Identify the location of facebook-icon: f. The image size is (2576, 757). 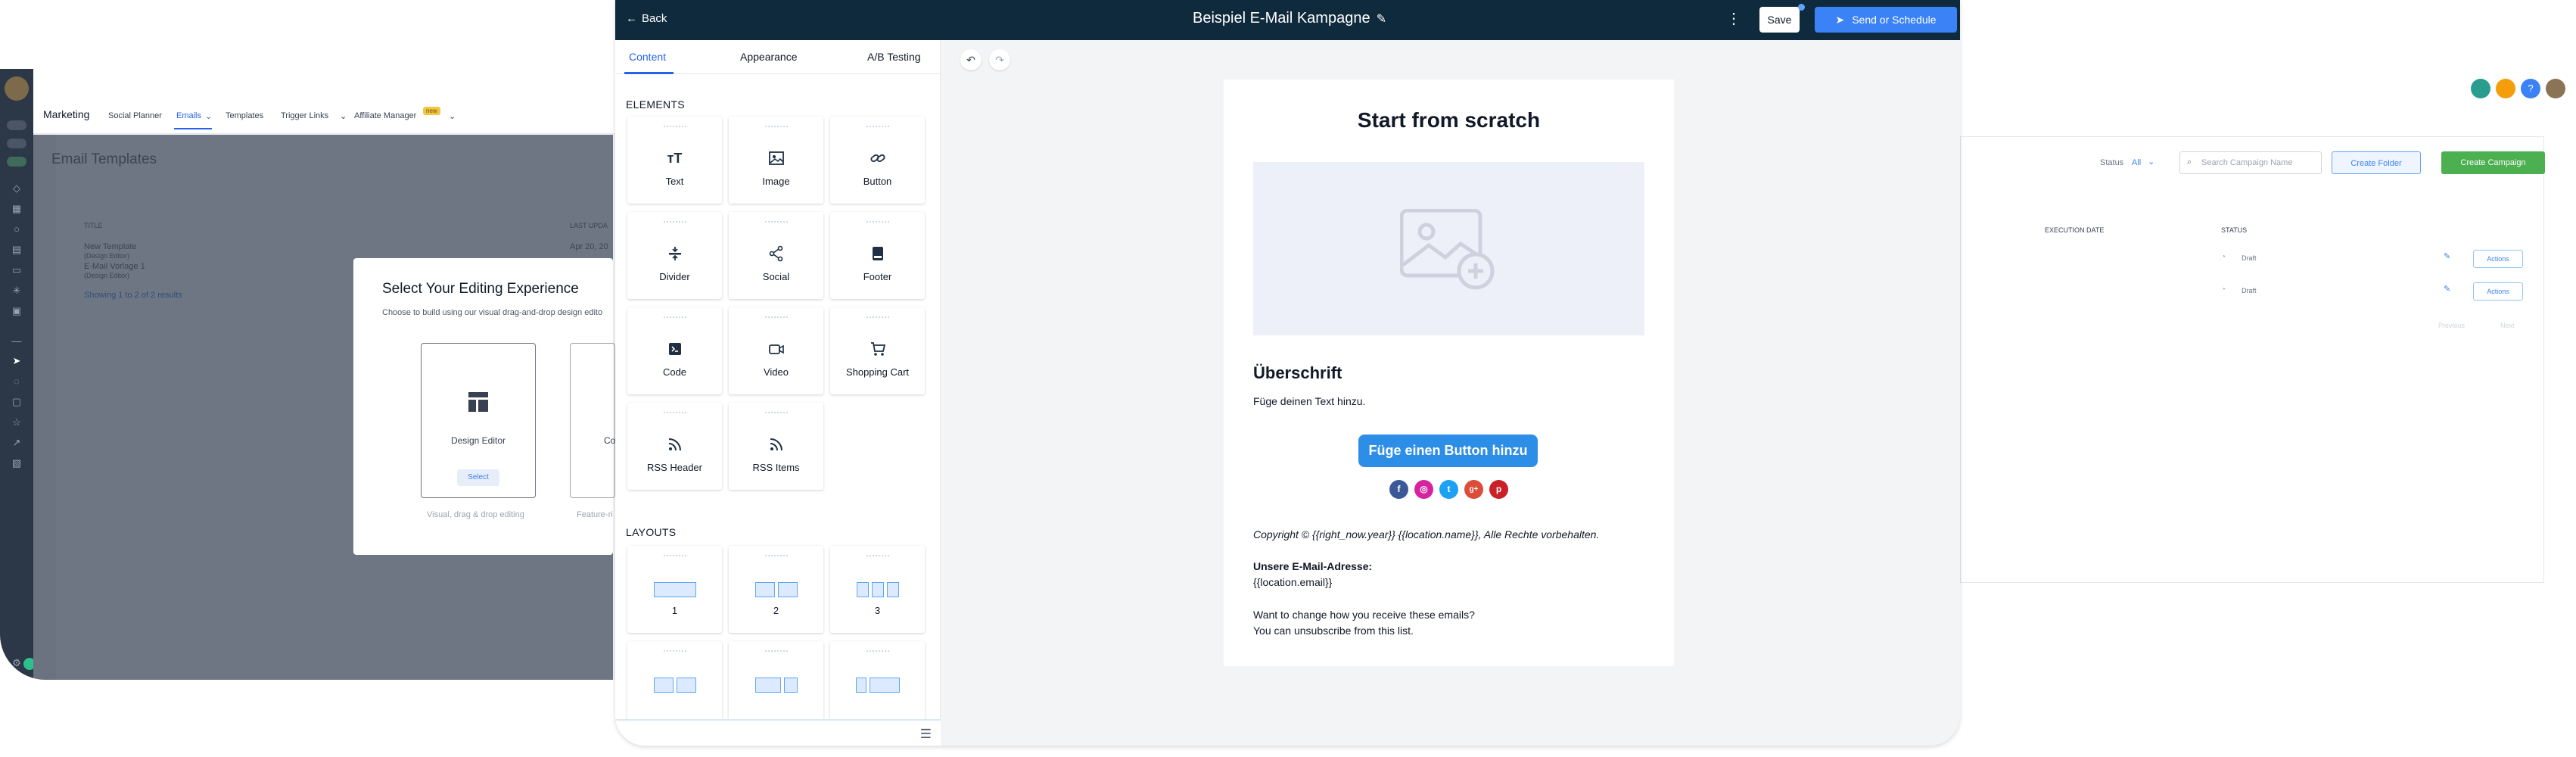
(1398, 489).